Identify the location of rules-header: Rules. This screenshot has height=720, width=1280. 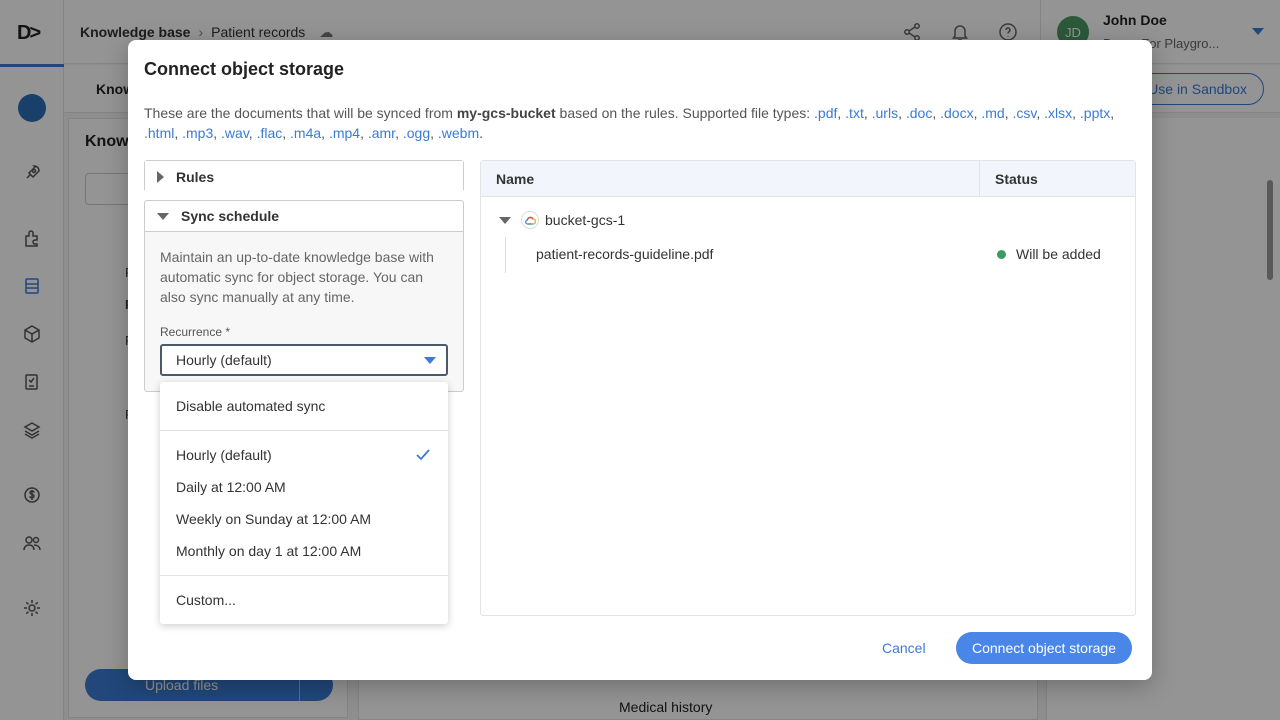
(304, 176).